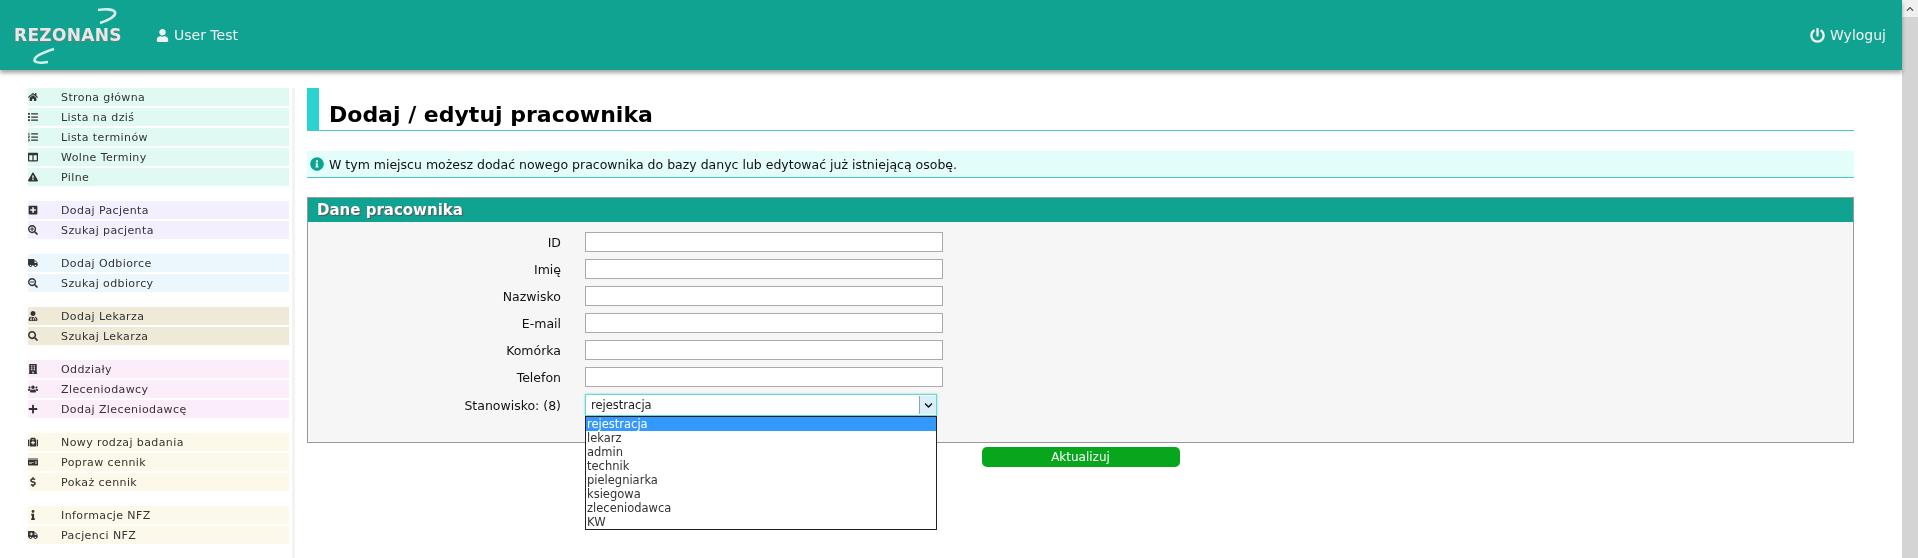  Describe the element at coordinates (33, 137) in the screenshot. I see `numbered-list-icon` at that location.